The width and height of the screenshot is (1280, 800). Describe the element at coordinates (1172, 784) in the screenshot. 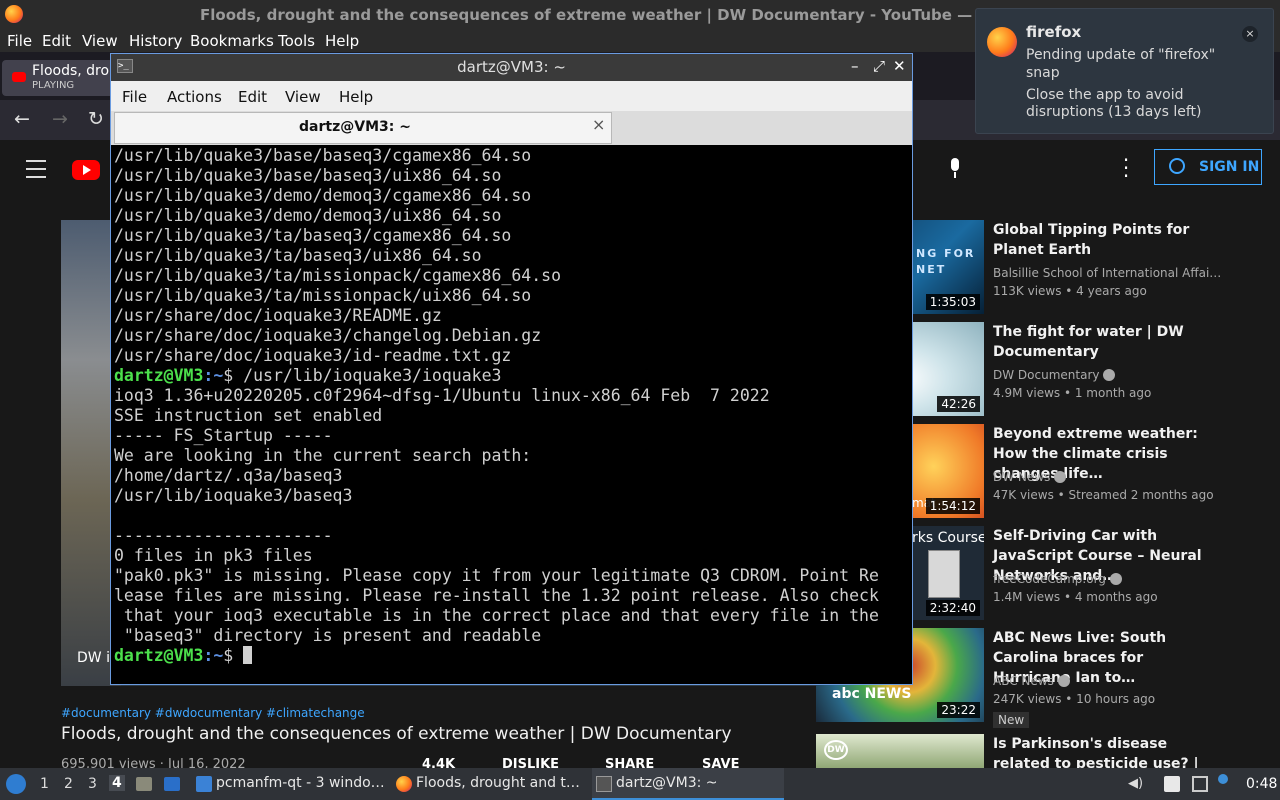

I see `clipboard-icon` at that location.